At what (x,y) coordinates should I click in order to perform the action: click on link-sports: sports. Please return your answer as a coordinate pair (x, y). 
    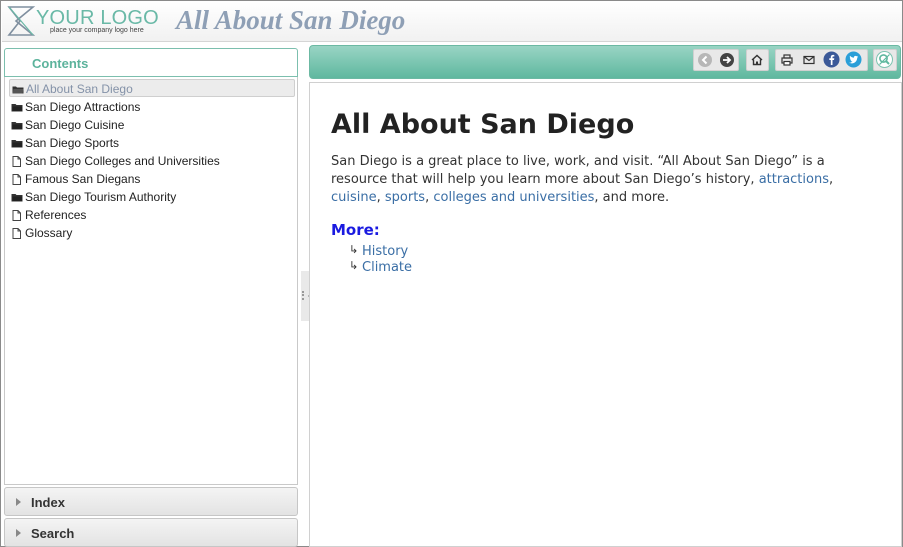
    Looking at the image, I should click on (405, 197).